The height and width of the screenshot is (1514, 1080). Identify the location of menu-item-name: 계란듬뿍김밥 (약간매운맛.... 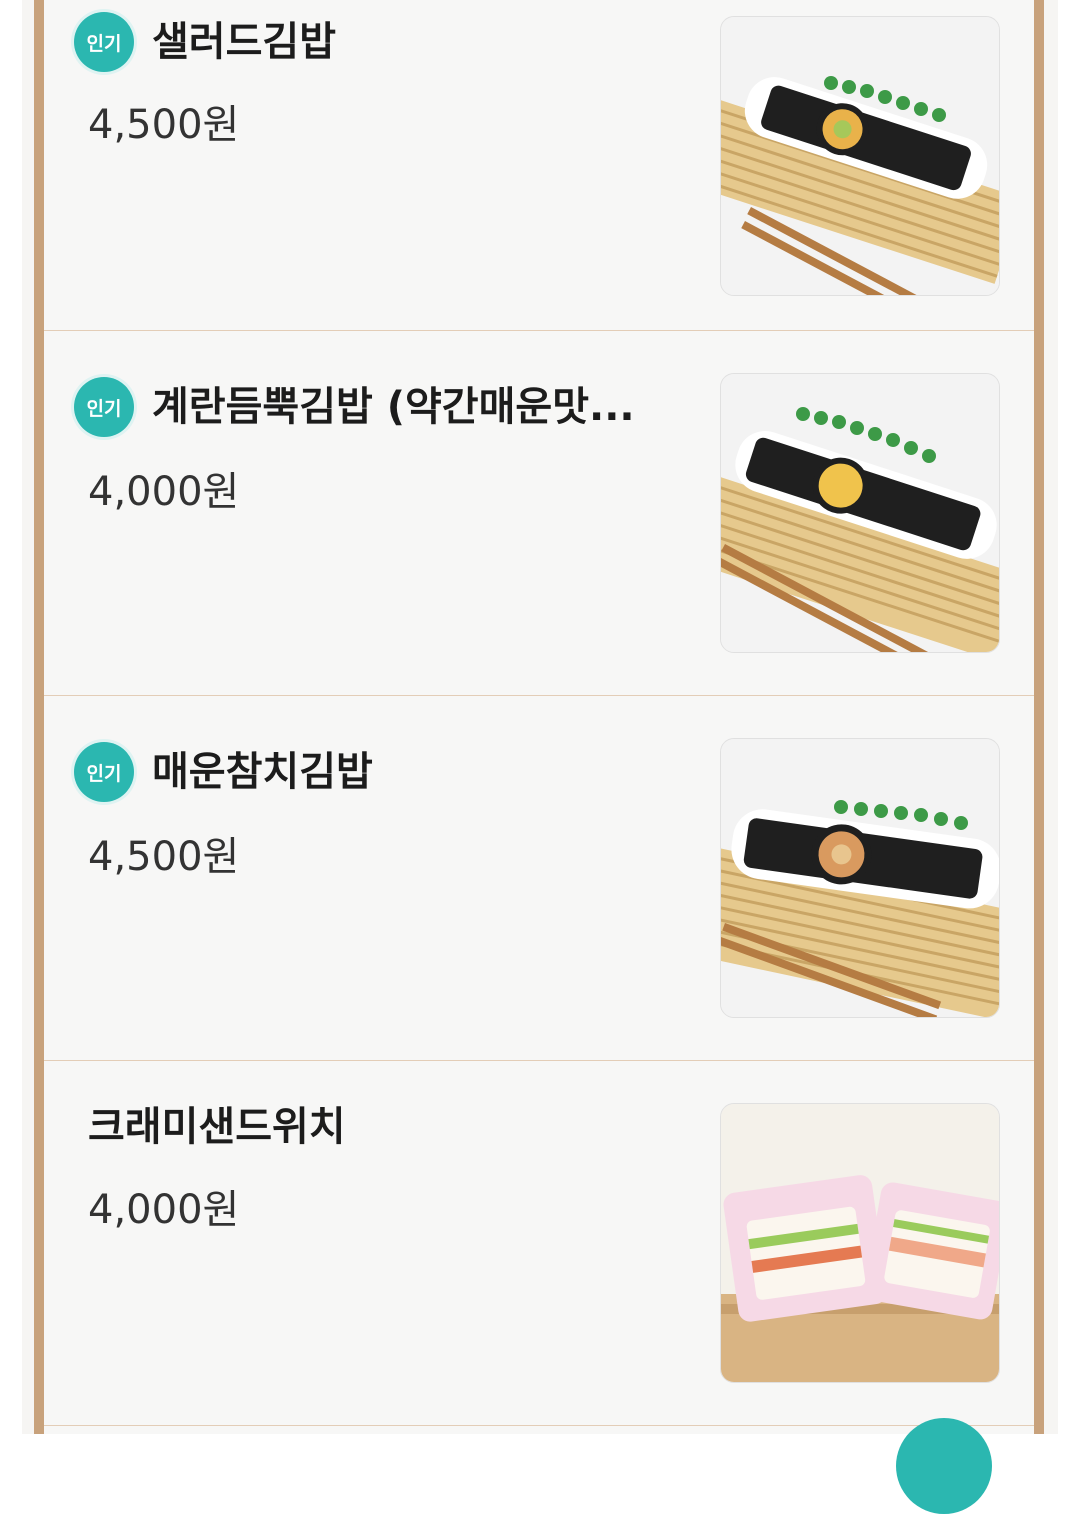
(393, 407).